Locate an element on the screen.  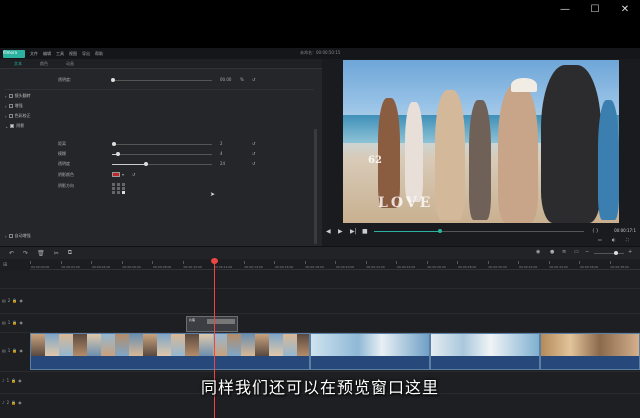
reset-opacity-icon: ↺ is located at coordinates (253, 79).